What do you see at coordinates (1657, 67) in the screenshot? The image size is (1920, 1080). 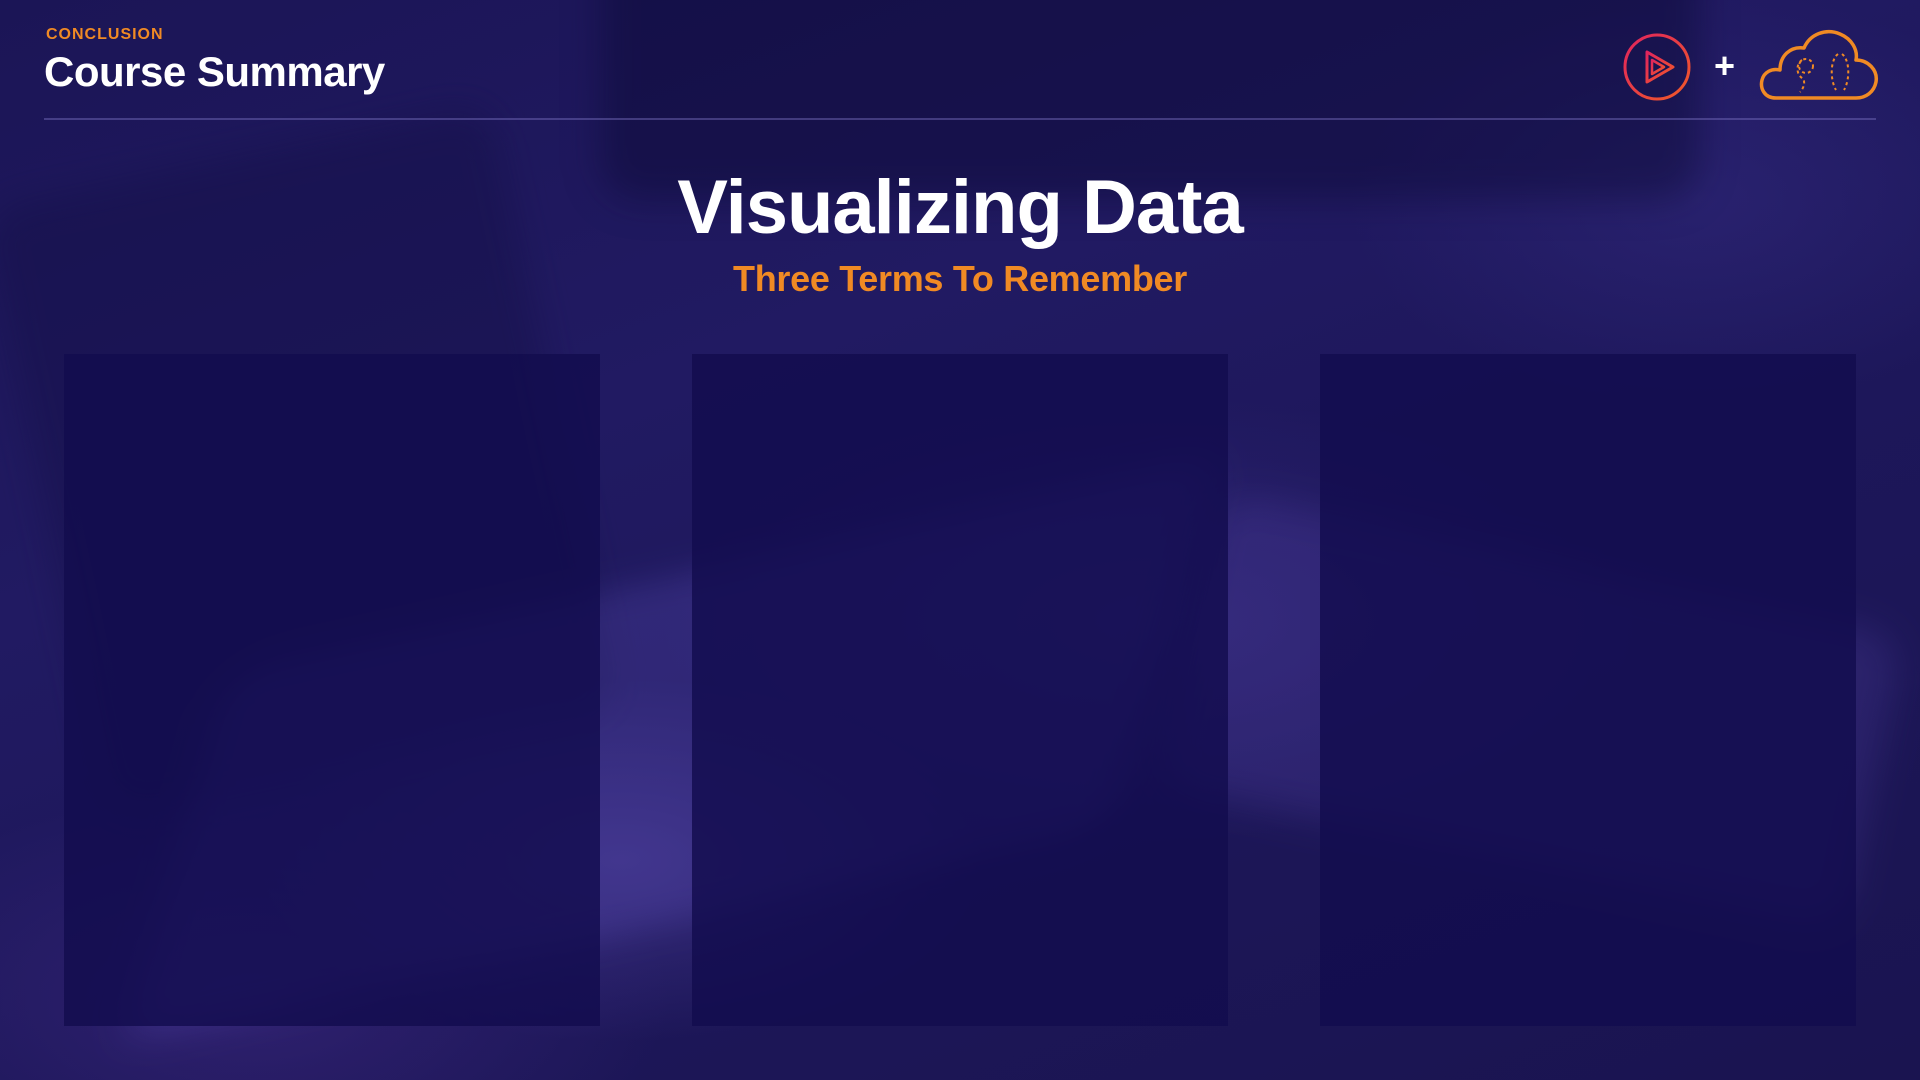 I see `play-logo-icon` at bounding box center [1657, 67].